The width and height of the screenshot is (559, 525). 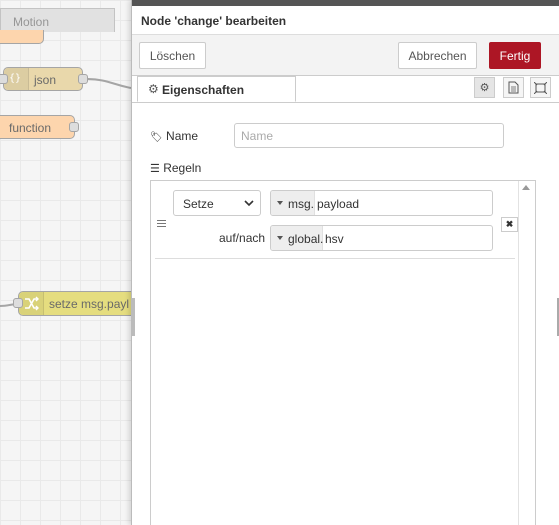 I want to click on name-label: 🏷 Name, so click(x=174, y=136).